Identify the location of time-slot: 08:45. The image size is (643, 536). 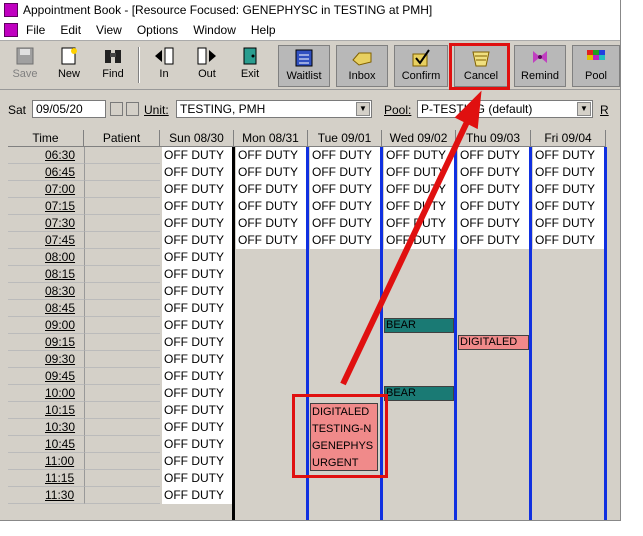
(46, 308).